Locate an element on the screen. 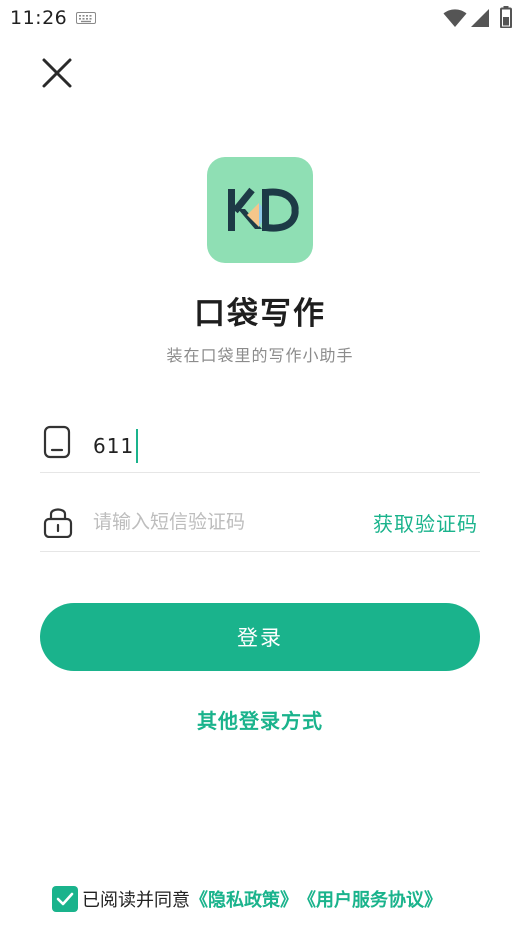  phone-input-value: 611 is located at coordinates (114, 446).